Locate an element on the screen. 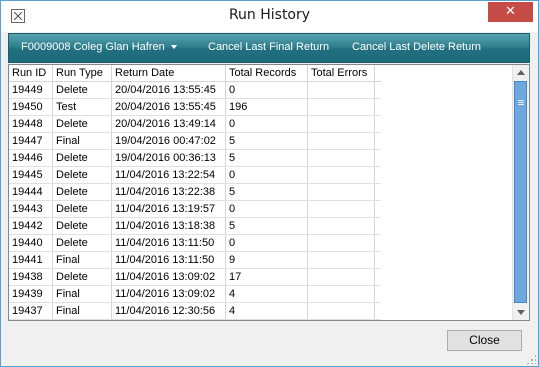  chevron-down-icon is located at coordinates (173, 47).